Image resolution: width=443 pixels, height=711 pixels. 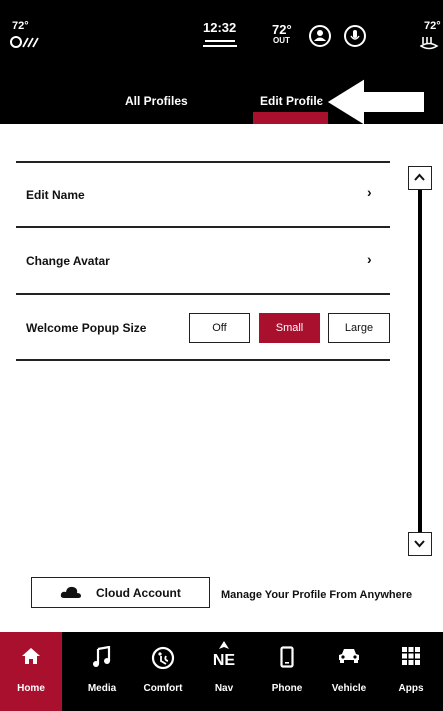 What do you see at coordinates (281, 40) in the screenshot?
I see `outside-label: OUT` at bounding box center [281, 40].